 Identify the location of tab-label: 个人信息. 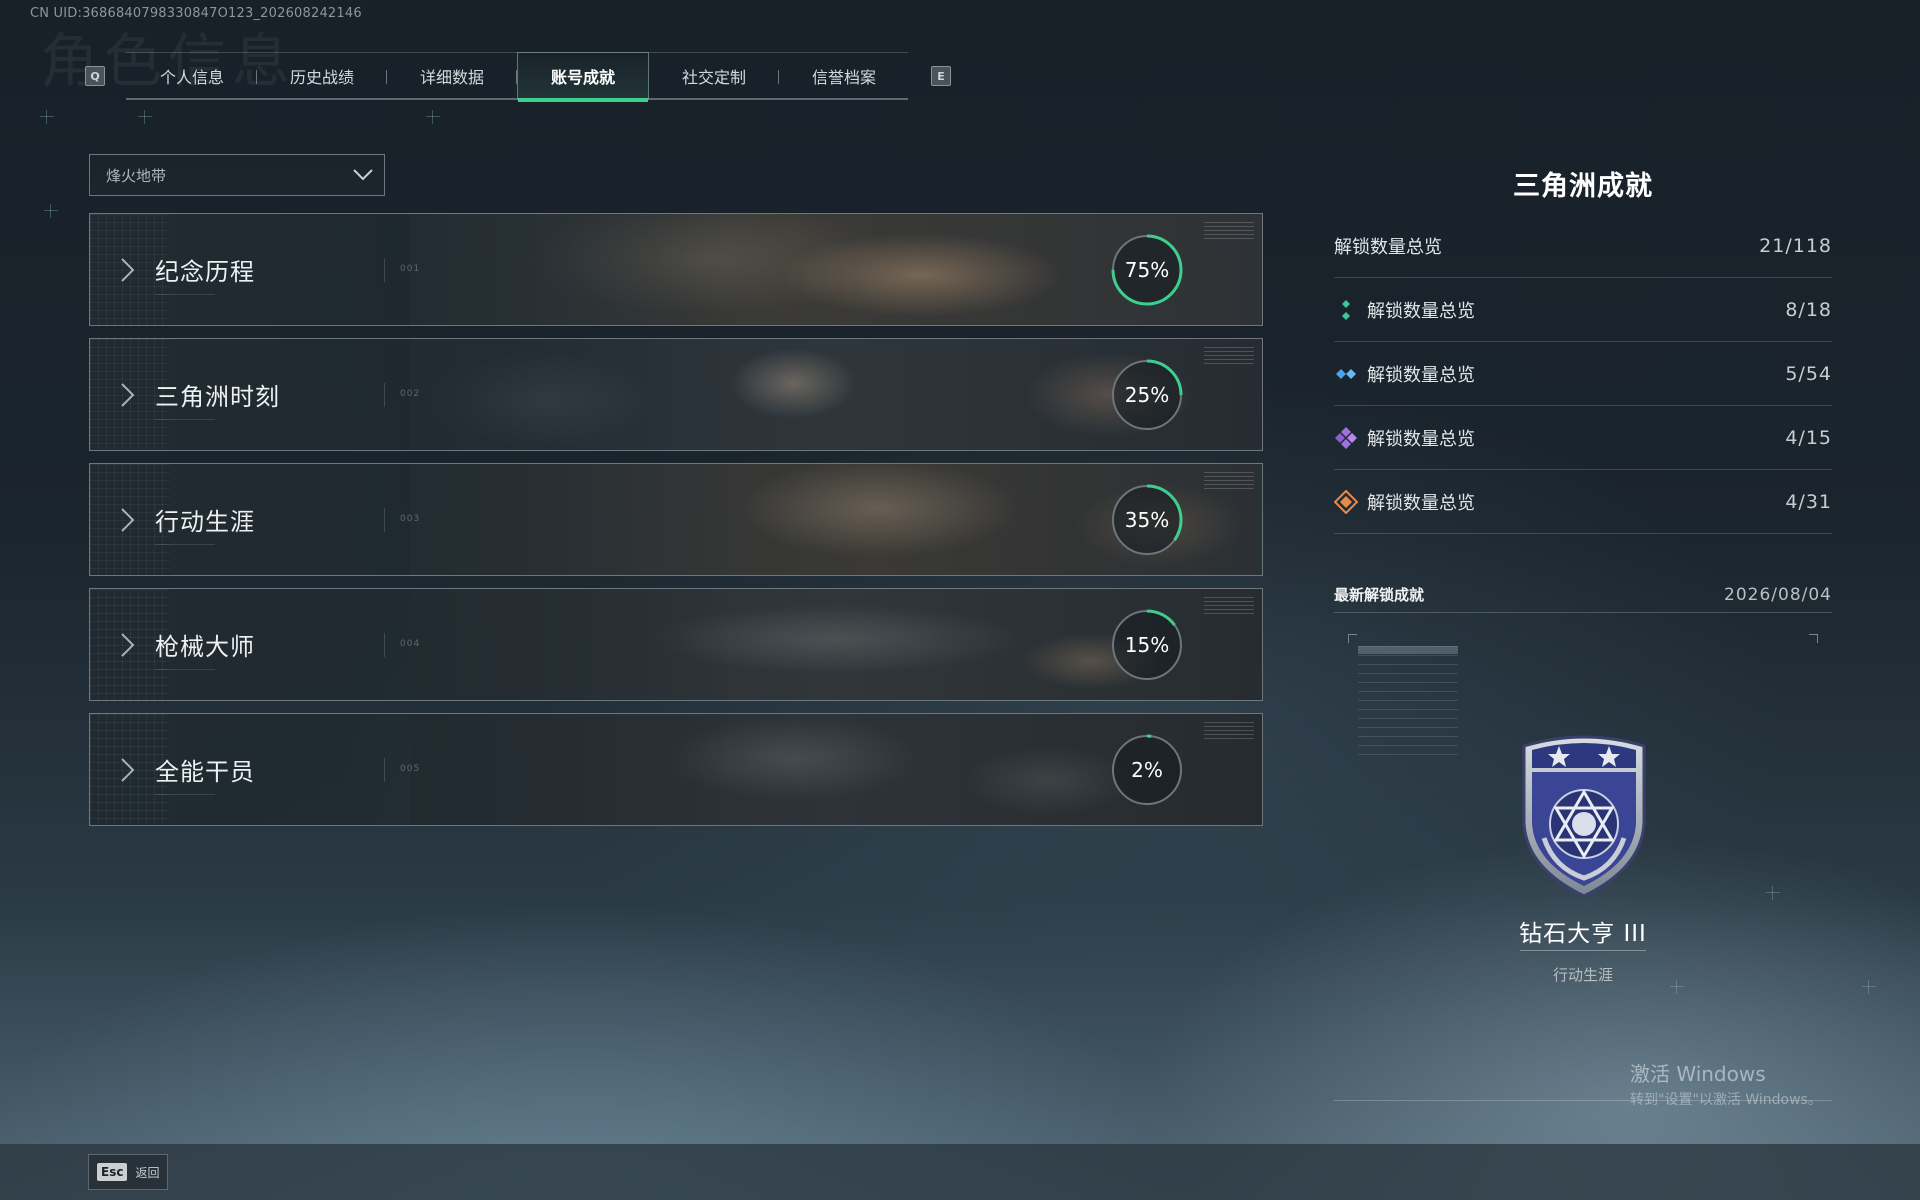
(191, 77).